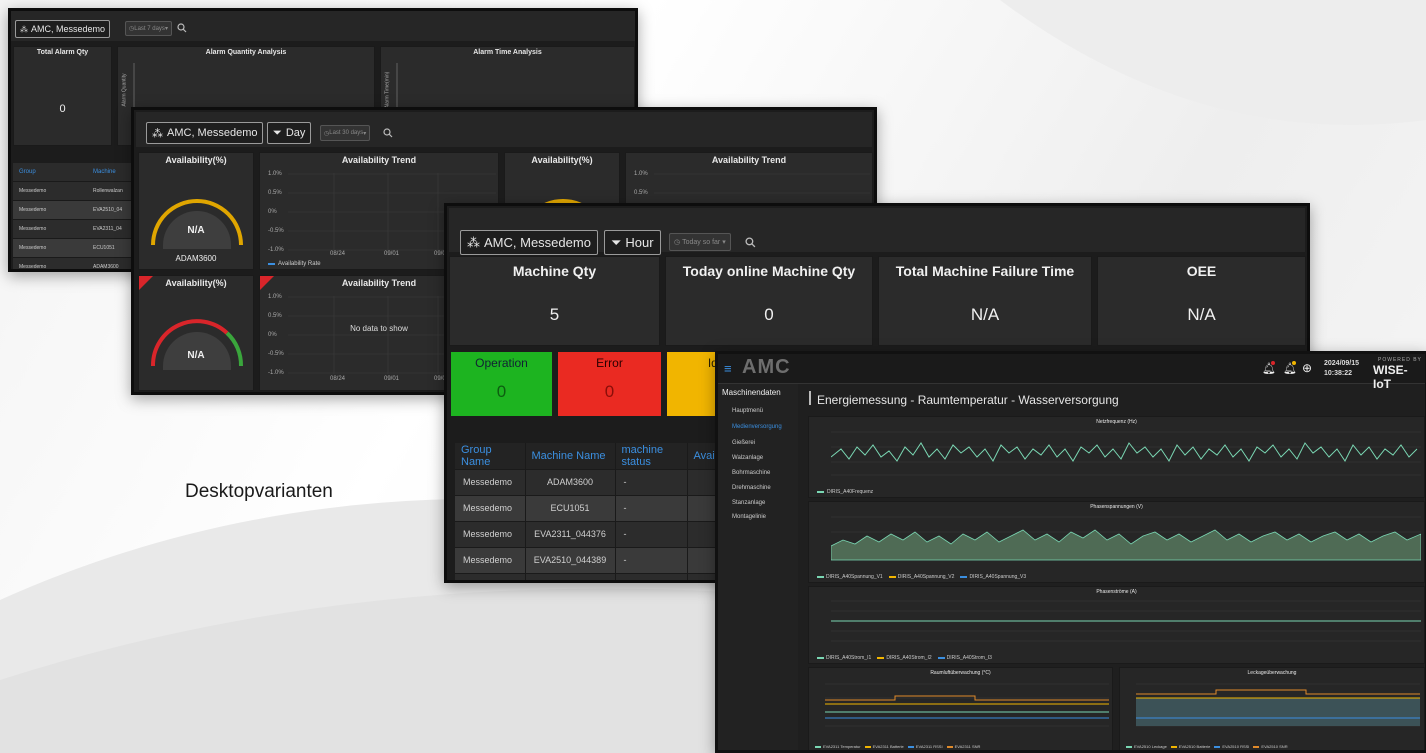  What do you see at coordinates (591, 559) in the screenshot?
I see `table-row: Messedemo EVA2510_044389-` at bounding box center [591, 559].